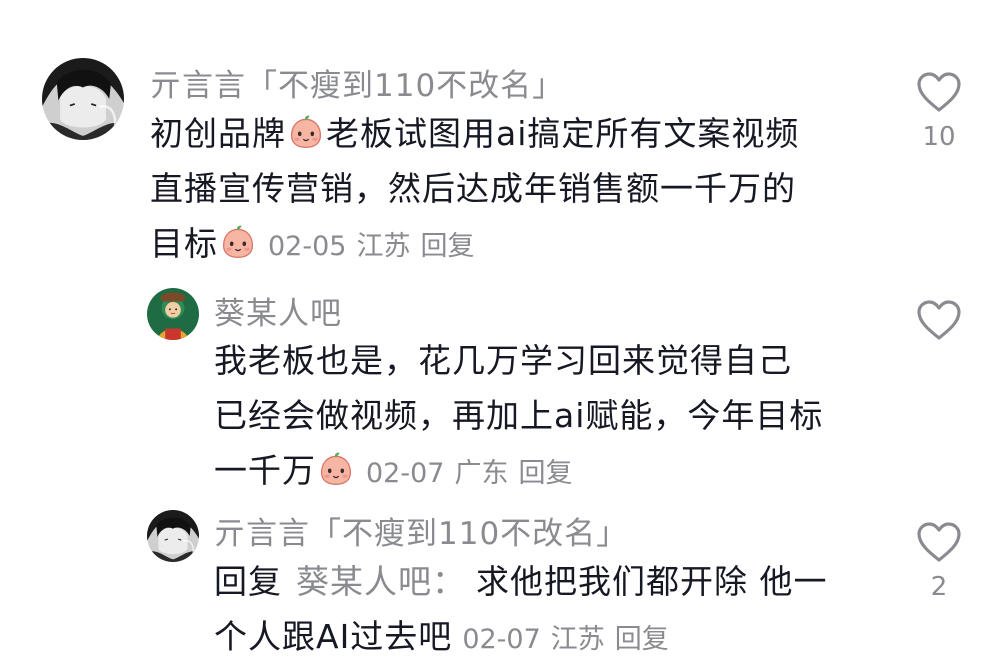 This screenshot has height=667, width=1000. I want to click on like-count: 2, so click(939, 587).